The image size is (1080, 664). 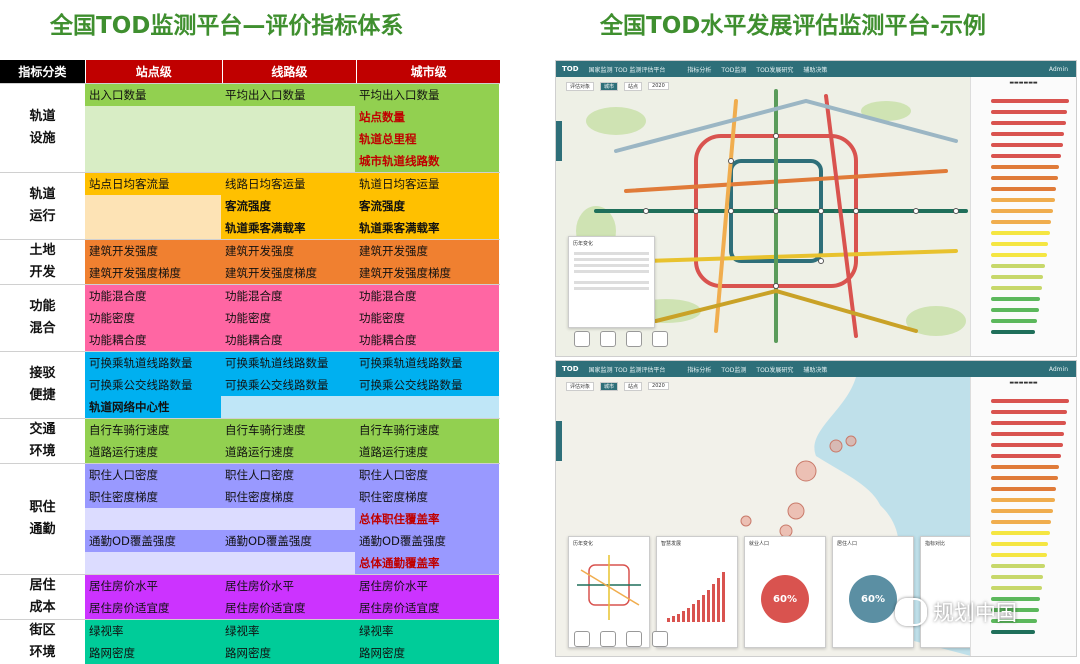 I want to click on indicator-cell: 建筑开发强度, so click(x=288, y=251).